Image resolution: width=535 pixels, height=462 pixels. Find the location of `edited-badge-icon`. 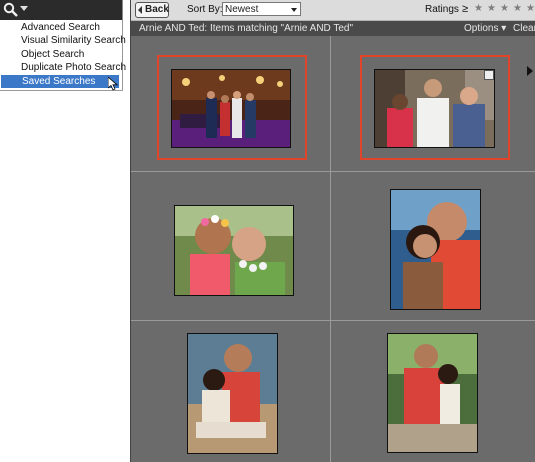

edited-badge-icon is located at coordinates (489, 75).